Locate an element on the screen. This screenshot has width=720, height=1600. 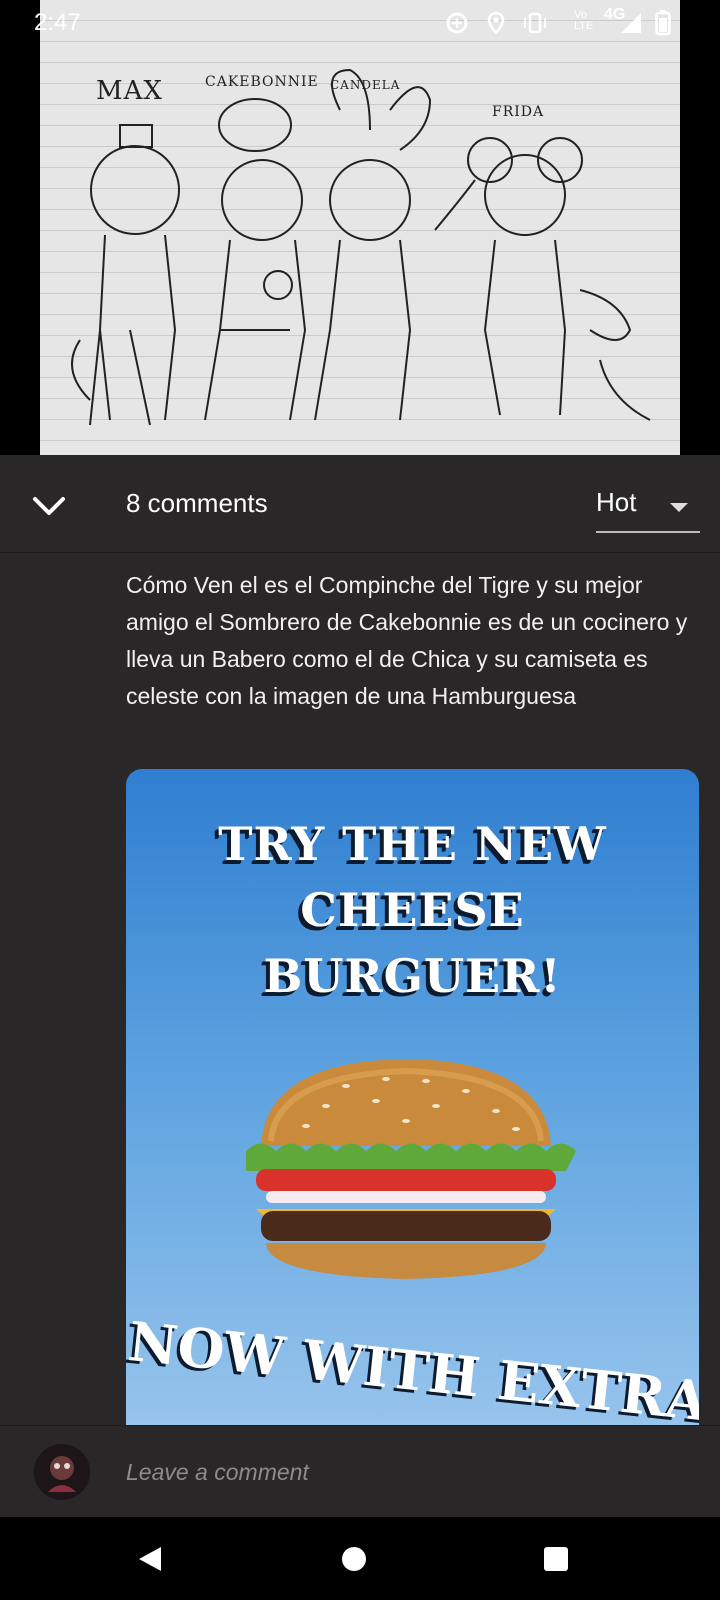
status-time: 2:47 is located at coordinates (57, 22).